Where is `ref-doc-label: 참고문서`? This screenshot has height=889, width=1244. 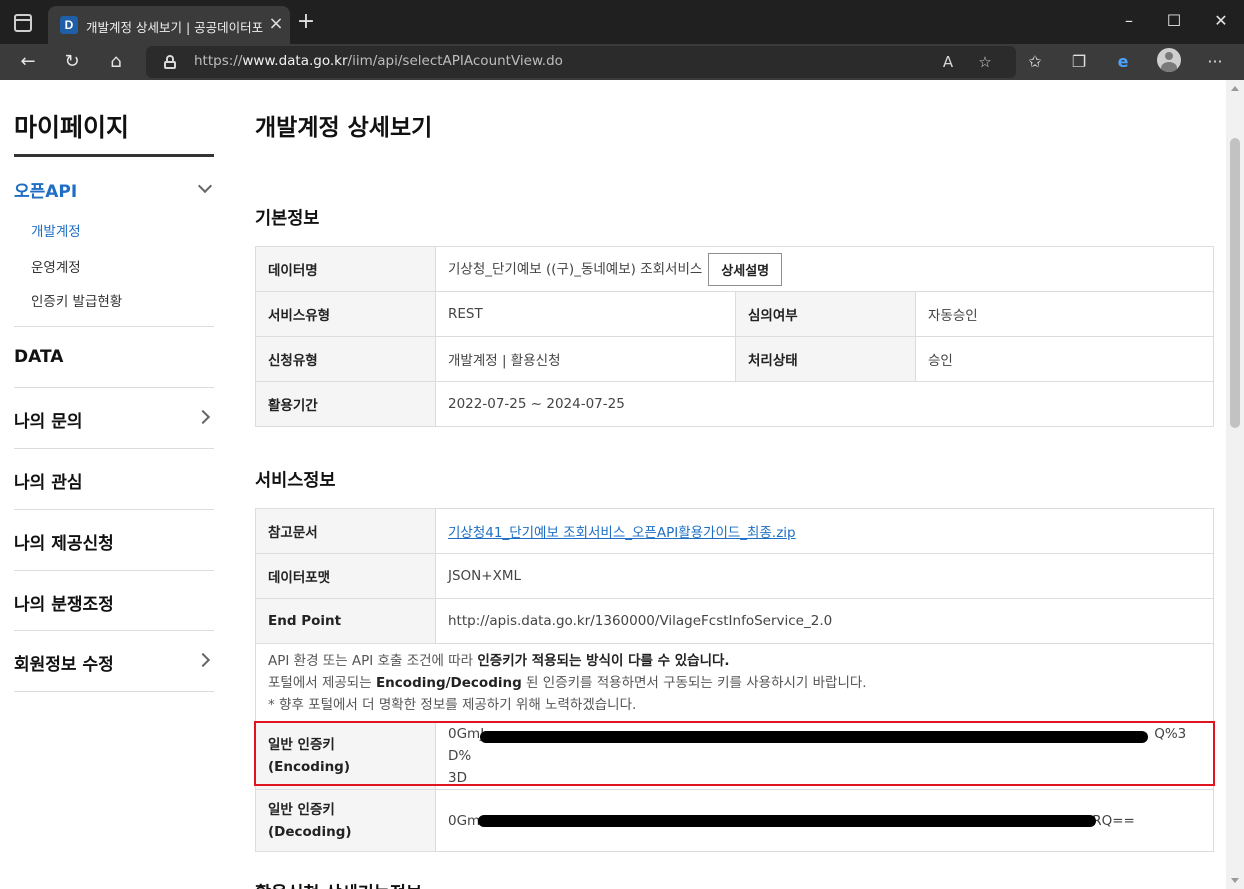
ref-doc-label: 참고문서 is located at coordinates (345, 531).